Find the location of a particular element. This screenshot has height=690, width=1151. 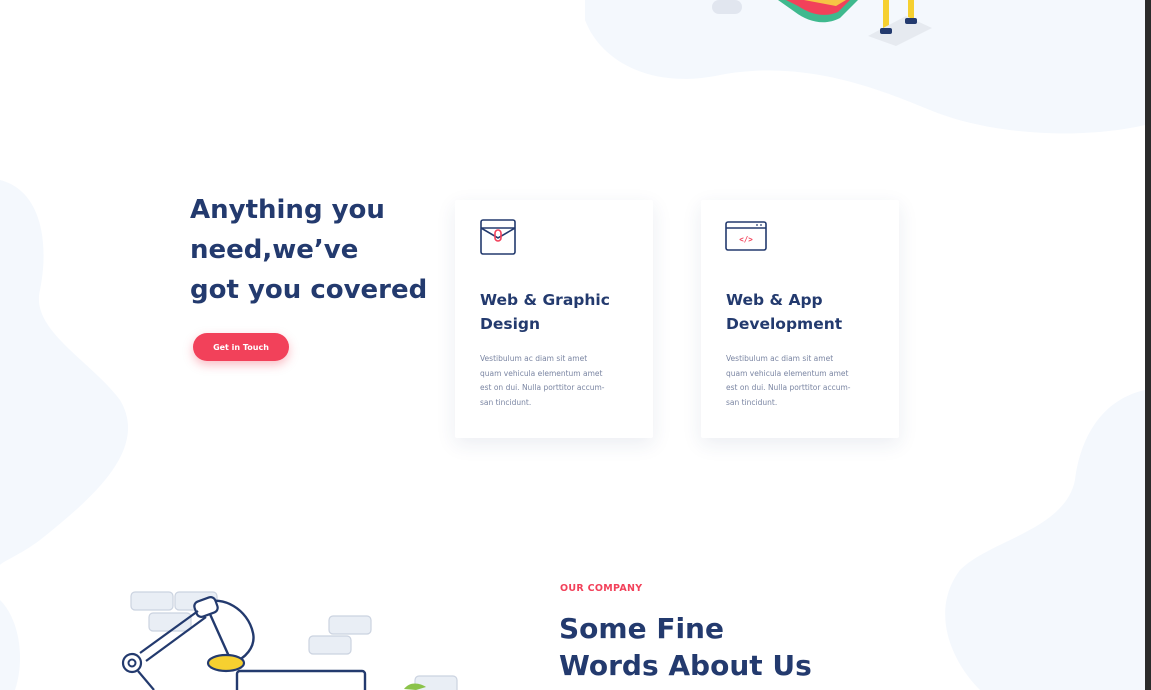

hero-title-line: got you covered is located at coordinates (309, 290).